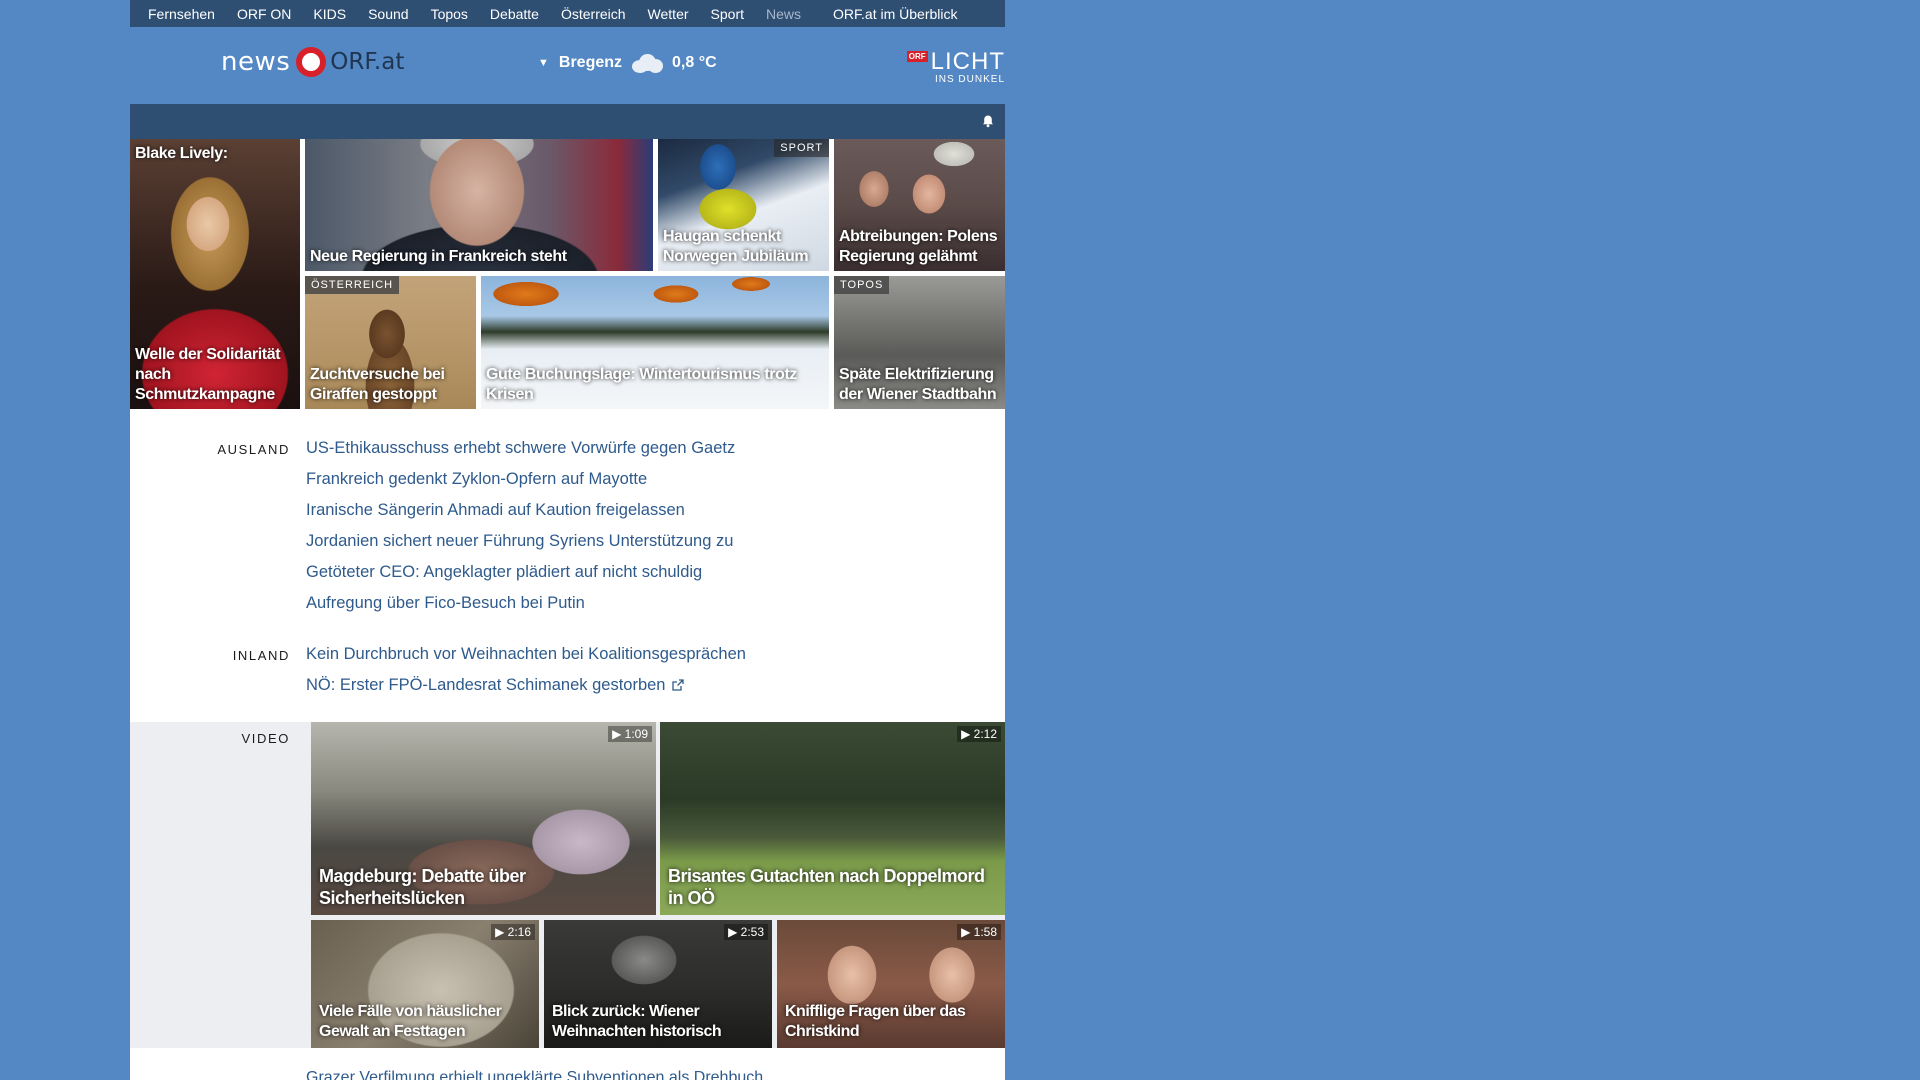  What do you see at coordinates (694, 62) in the screenshot?
I see `weather-temperature: 0,8 °C` at bounding box center [694, 62].